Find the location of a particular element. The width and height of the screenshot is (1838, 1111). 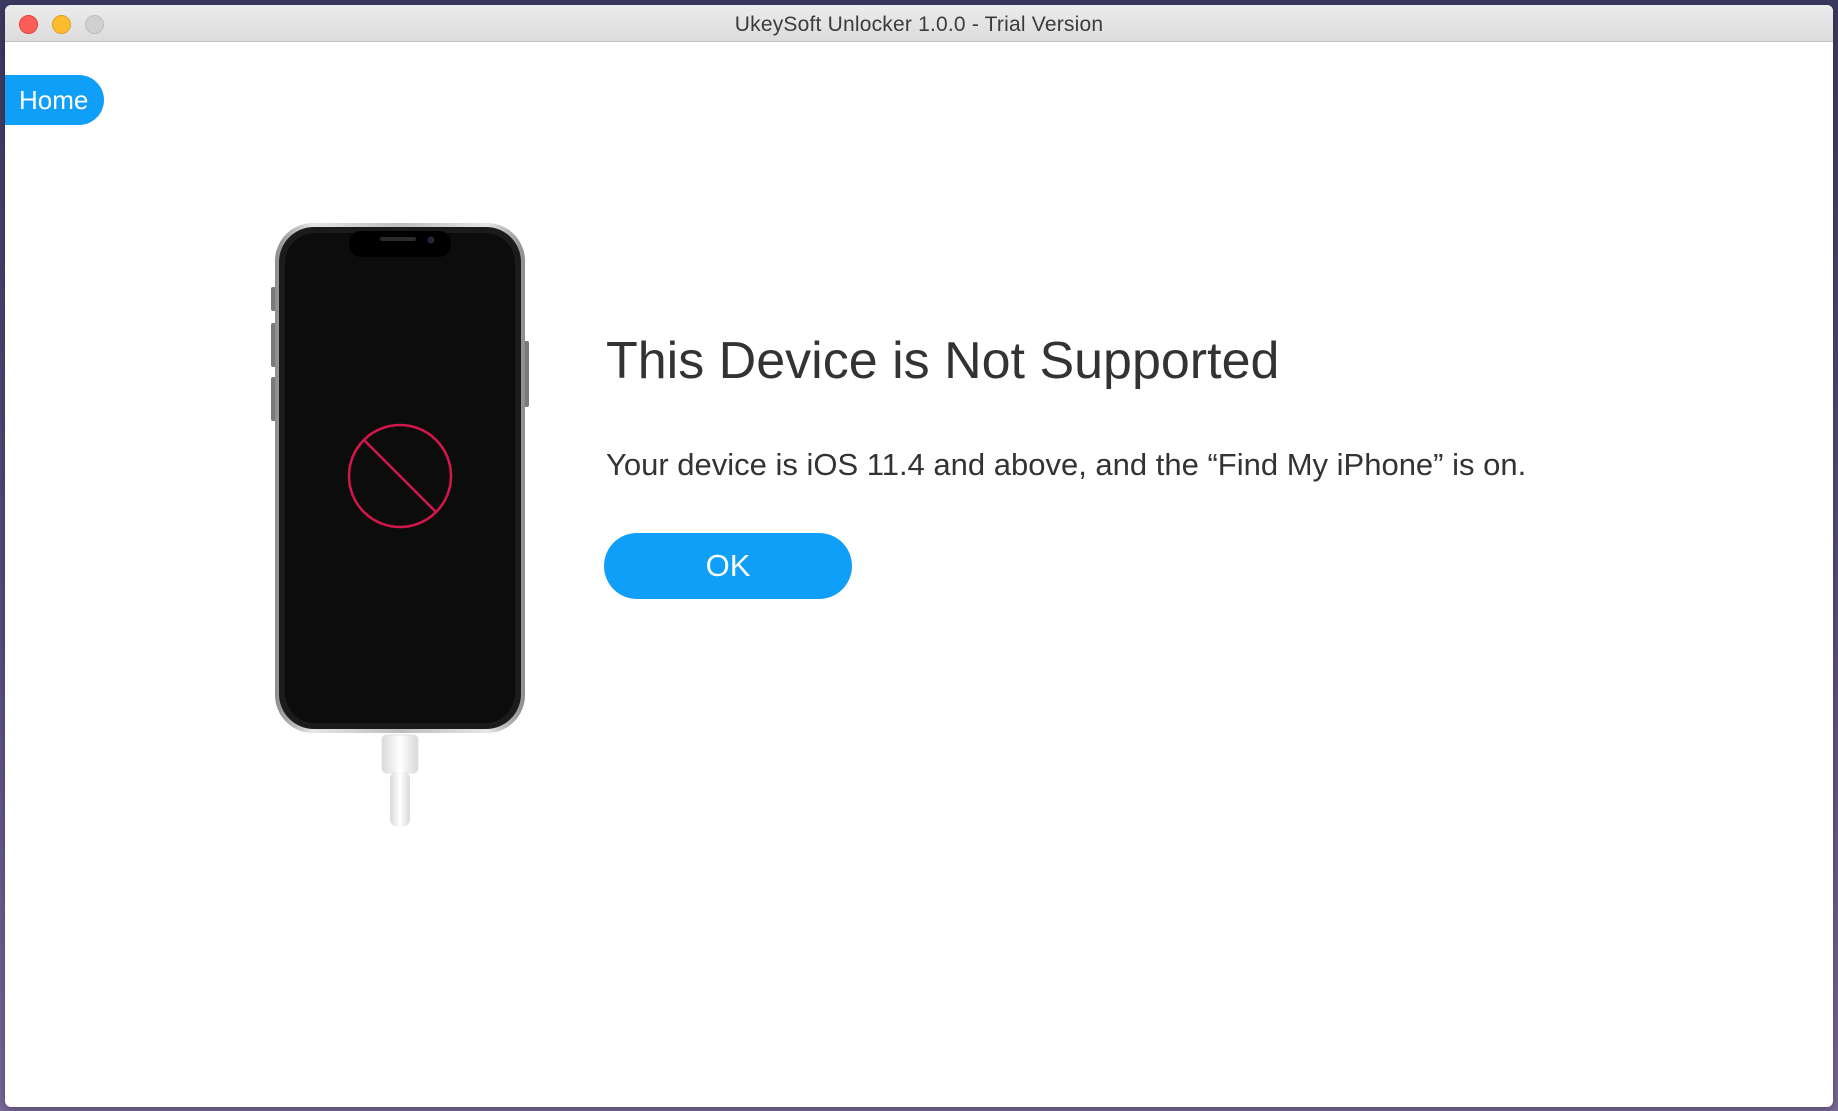

title-bar: UkeySoft Unlocker 1.0.0 - Trial Version is located at coordinates (919, 23).